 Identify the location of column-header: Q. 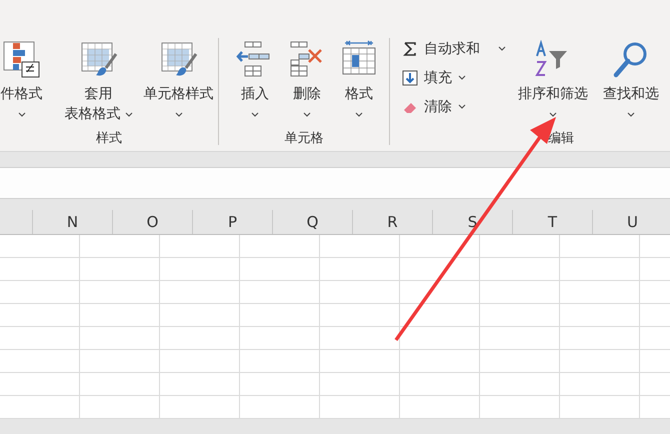
(313, 222).